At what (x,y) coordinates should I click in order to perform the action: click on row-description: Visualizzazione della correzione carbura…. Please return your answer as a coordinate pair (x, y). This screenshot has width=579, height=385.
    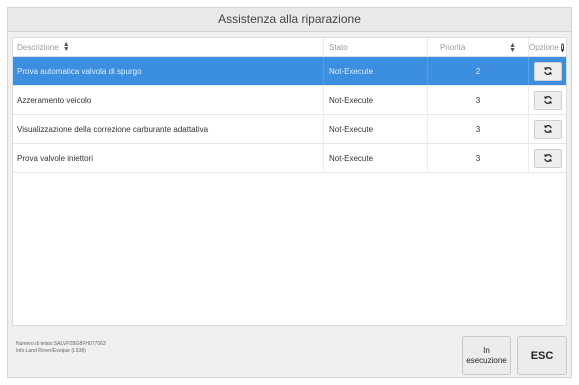
    Looking at the image, I should click on (113, 129).